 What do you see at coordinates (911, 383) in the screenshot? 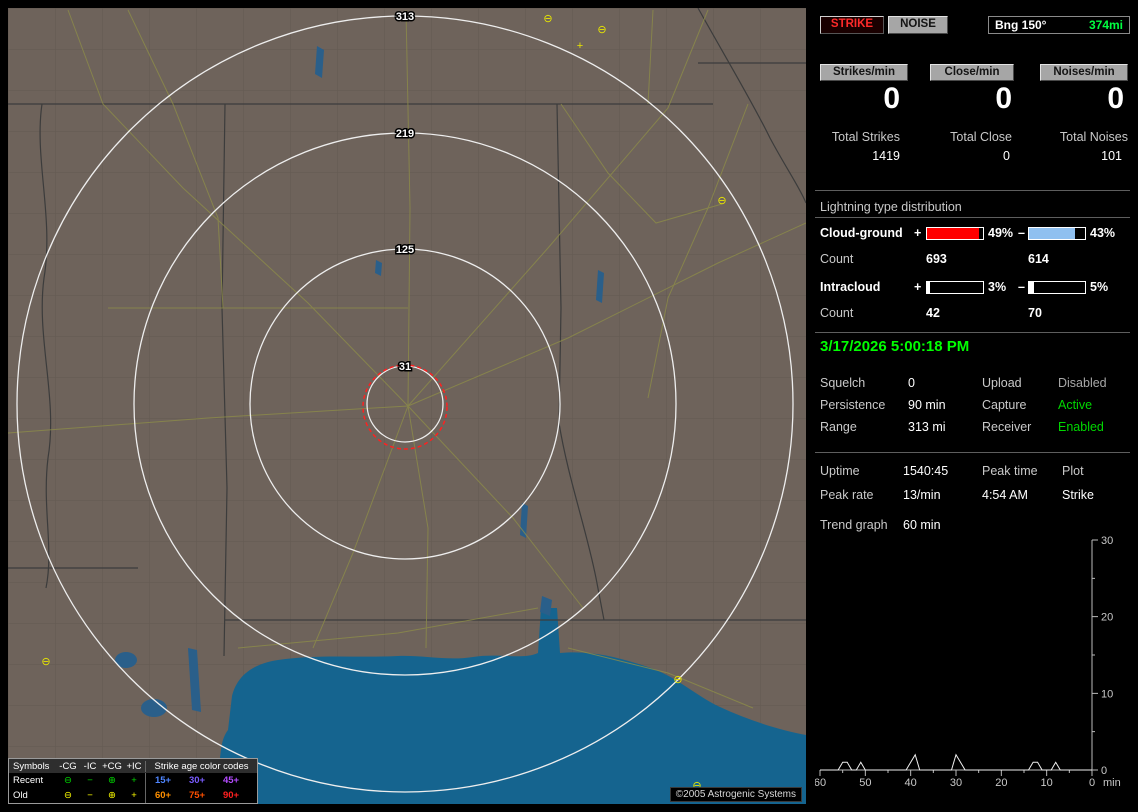
I see `squelch-value: 0` at bounding box center [911, 383].